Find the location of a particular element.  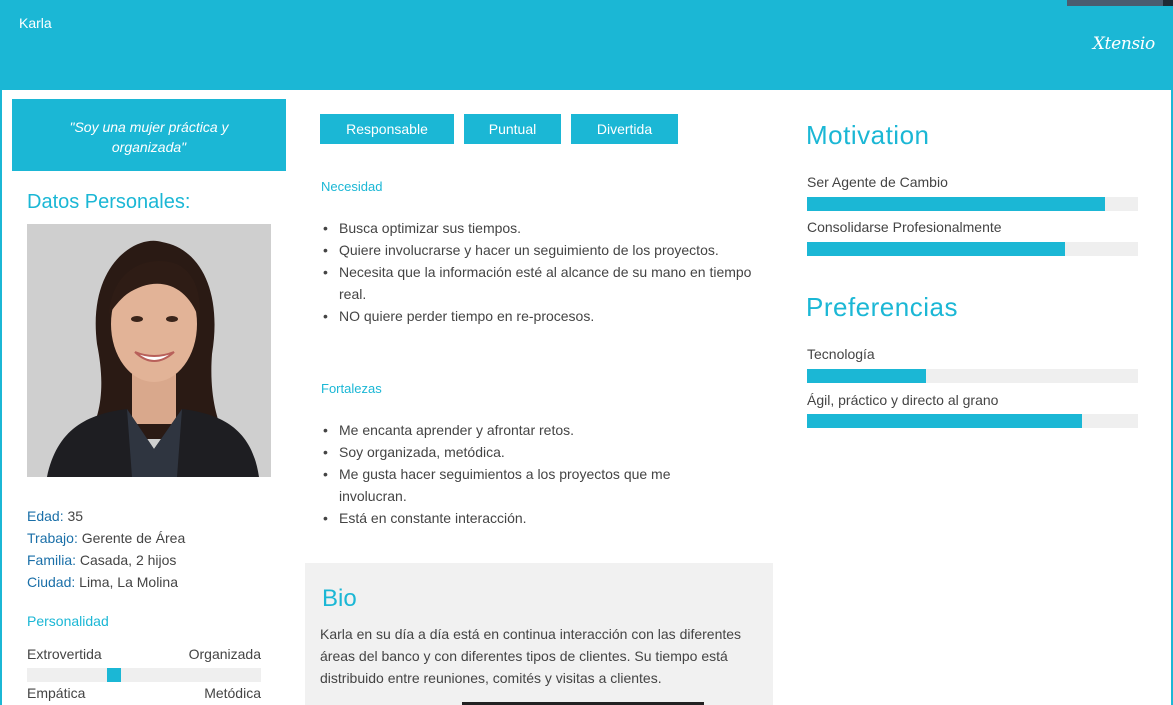

detail-job: Trabajo: Gerente de Área is located at coordinates (106, 538).